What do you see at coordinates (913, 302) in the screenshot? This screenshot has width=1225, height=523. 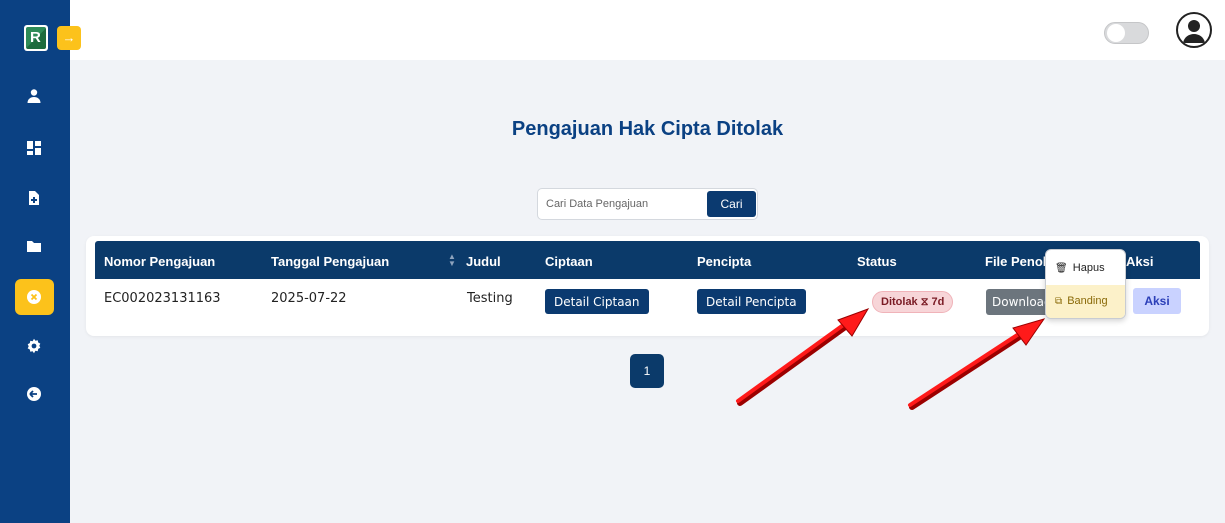 I see `status-badge: Ditolak ⧖ 7d` at bounding box center [913, 302].